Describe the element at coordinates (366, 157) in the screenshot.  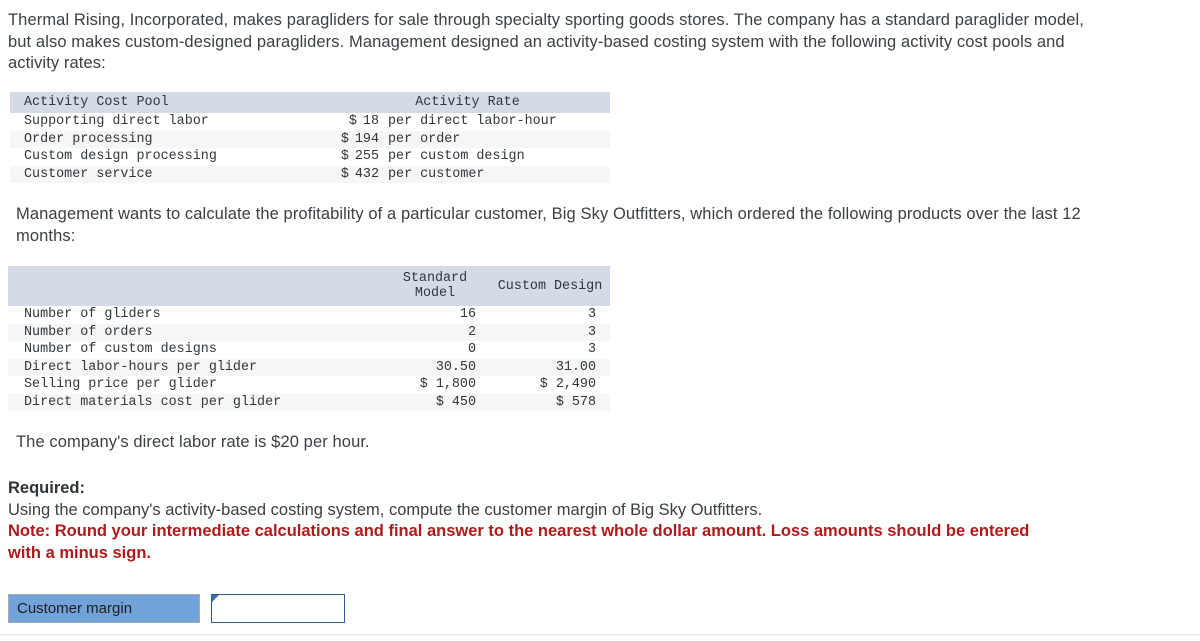
I see `rate-value: 255` at that location.